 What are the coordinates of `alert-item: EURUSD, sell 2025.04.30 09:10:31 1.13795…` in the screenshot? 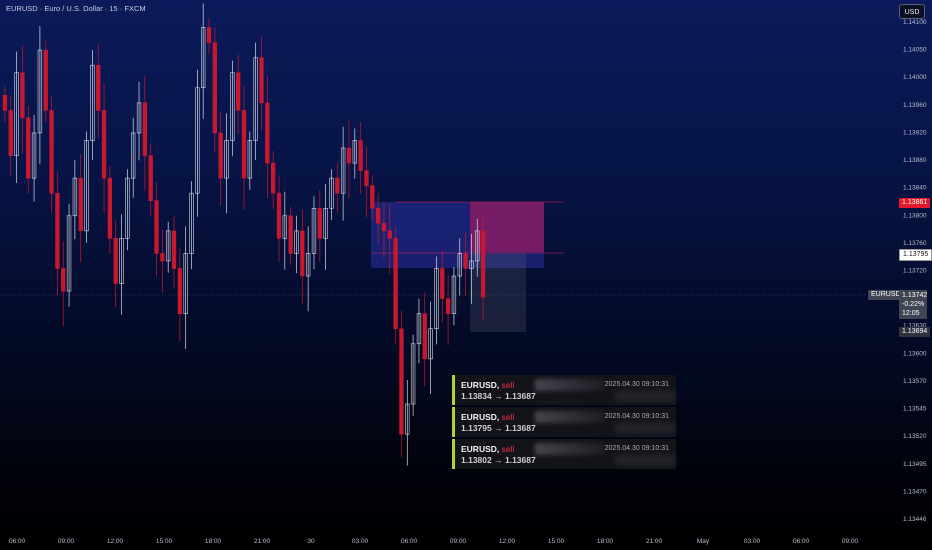 It's located at (564, 422).